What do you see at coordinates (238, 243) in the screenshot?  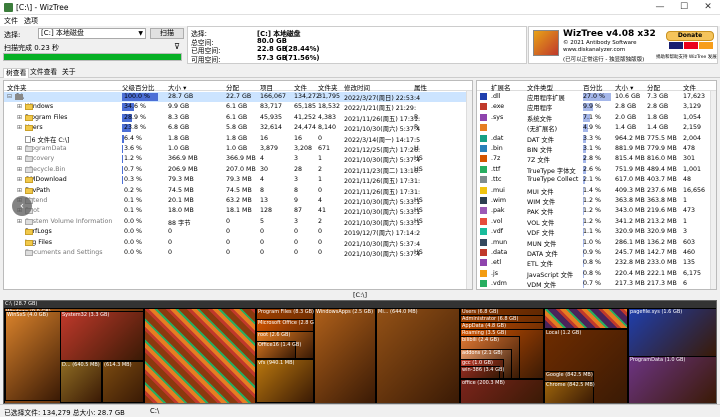 I see `tree-row: Log Files0.0 %000002021/10/30(周六) 5:37:4` at bounding box center [238, 243].